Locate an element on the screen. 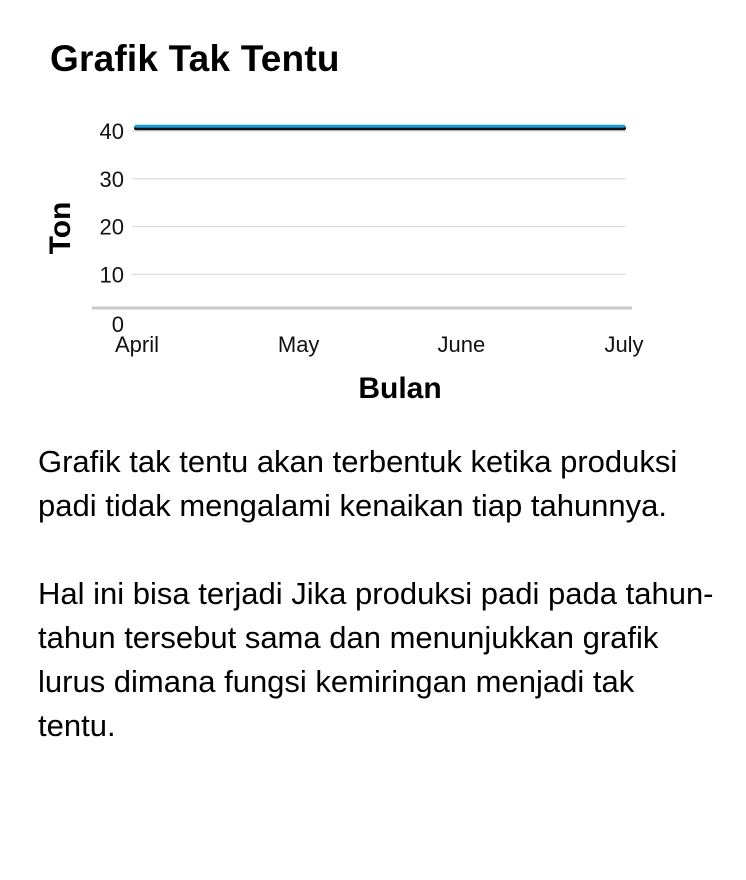 The width and height of the screenshot is (746, 880). y-tick-label: 40 is located at coordinates (112, 131).